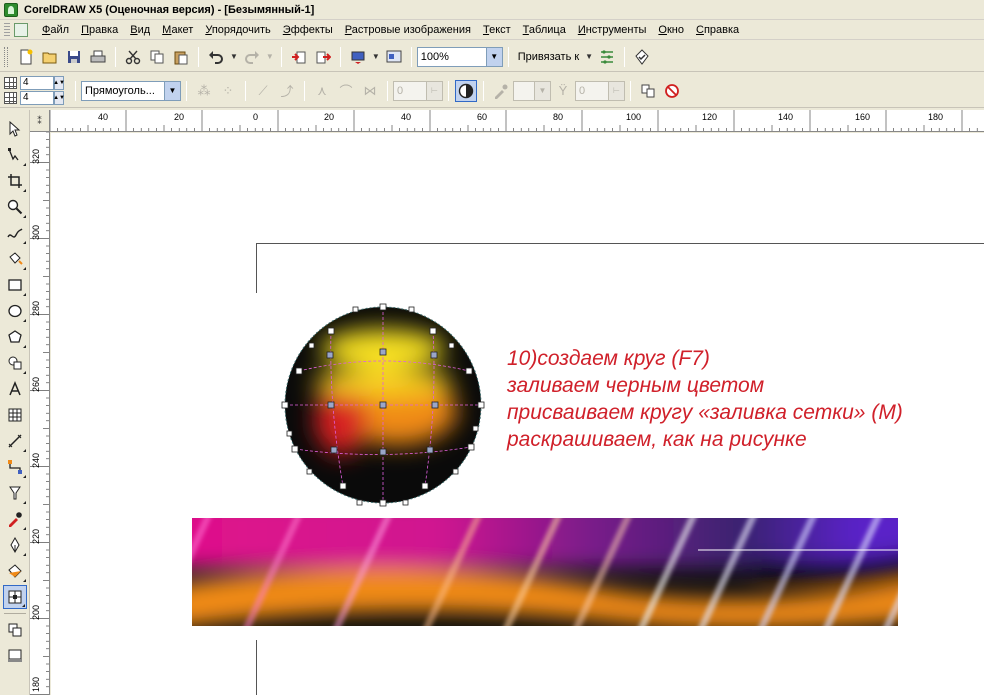 The image size is (984, 695). I want to click on zoom-tool-magnifier-icon, so click(15, 207).